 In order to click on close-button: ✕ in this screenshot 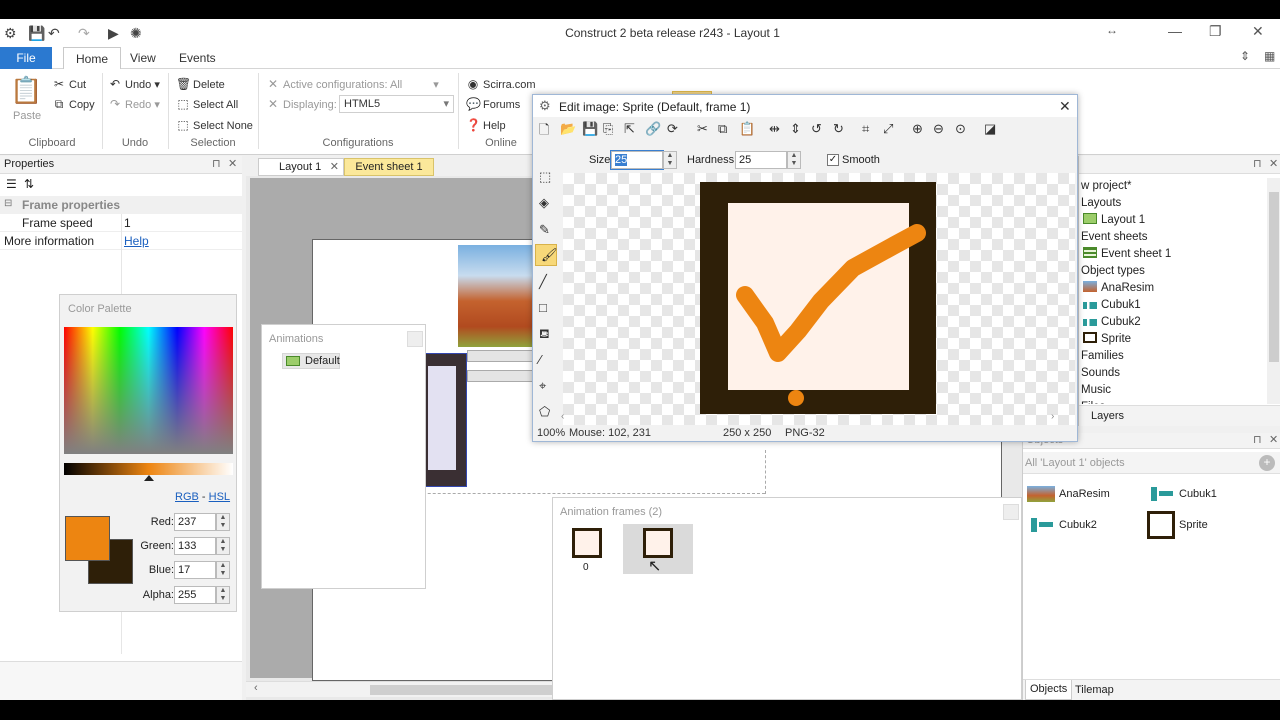, I will do `click(1258, 31)`.